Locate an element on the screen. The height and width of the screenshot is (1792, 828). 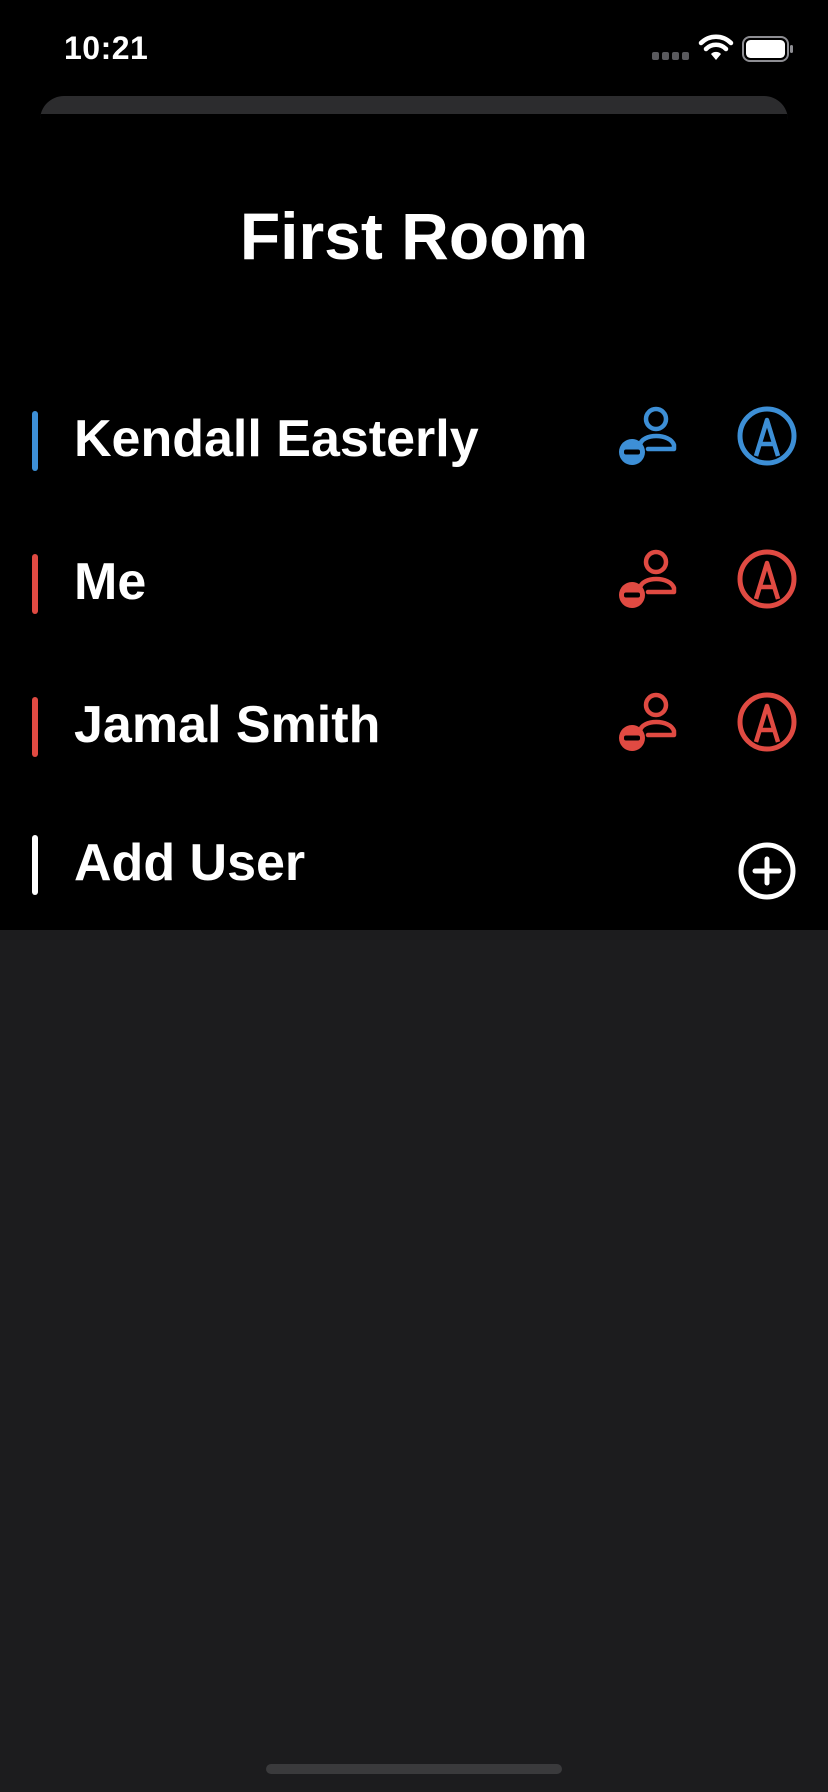
user-name: Jamal Smith is located at coordinates (227, 725).